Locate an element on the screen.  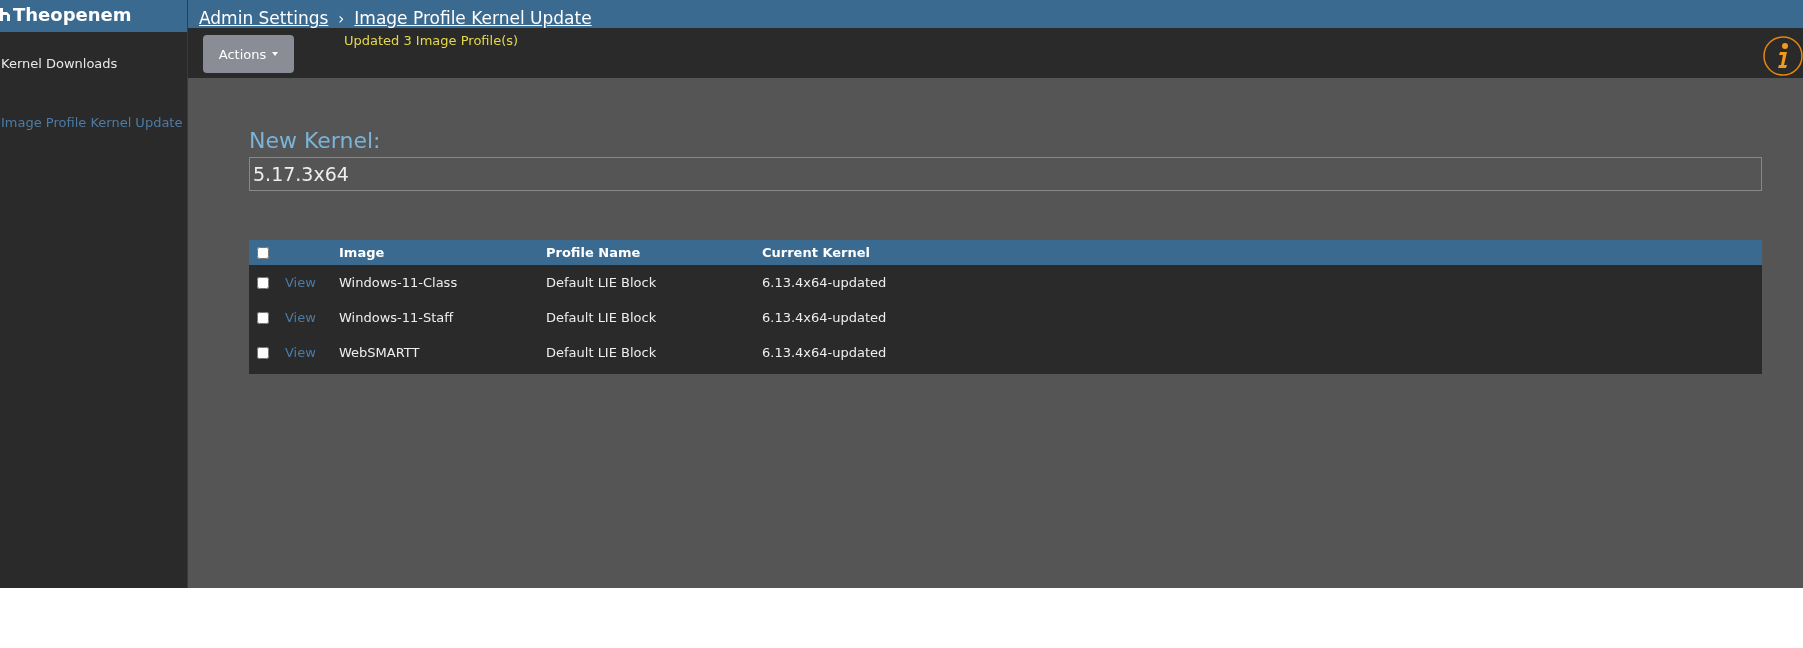
logo-icon is located at coordinates (5, 14).